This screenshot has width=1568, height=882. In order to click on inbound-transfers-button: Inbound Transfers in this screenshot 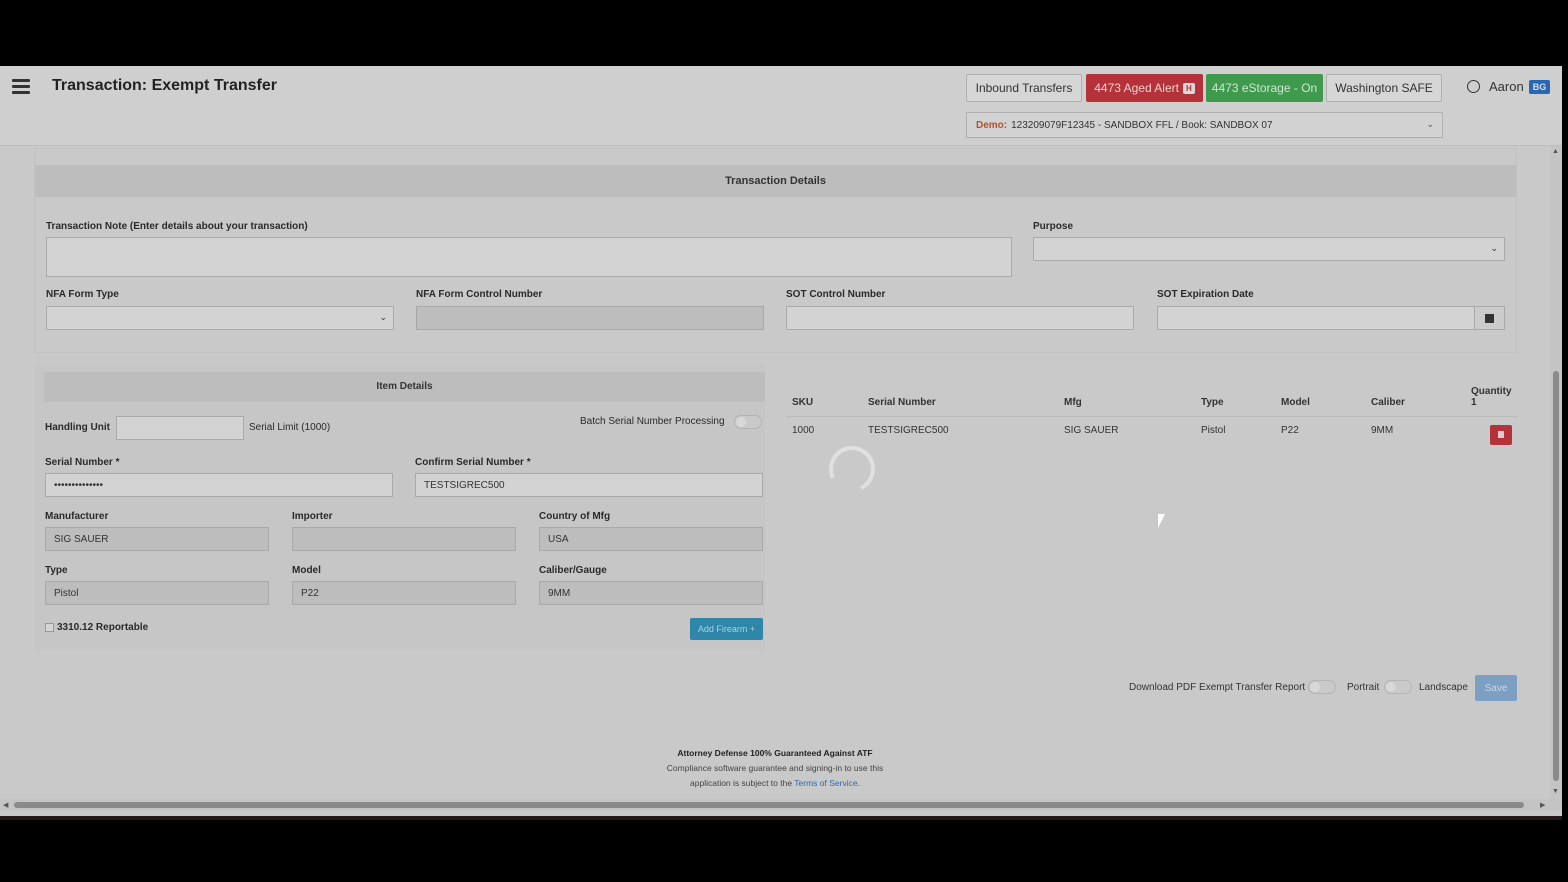, I will do `click(1024, 88)`.